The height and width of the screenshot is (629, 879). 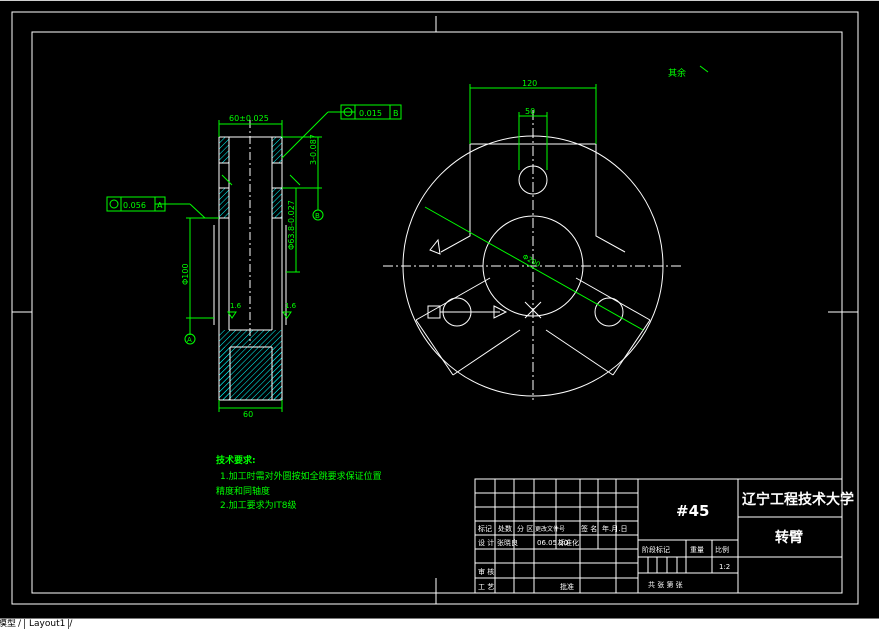 What do you see at coordinates (291, 306) in the screenshot?
I see `roughness-label-b: 1.6` at bounding box center [291, 306].